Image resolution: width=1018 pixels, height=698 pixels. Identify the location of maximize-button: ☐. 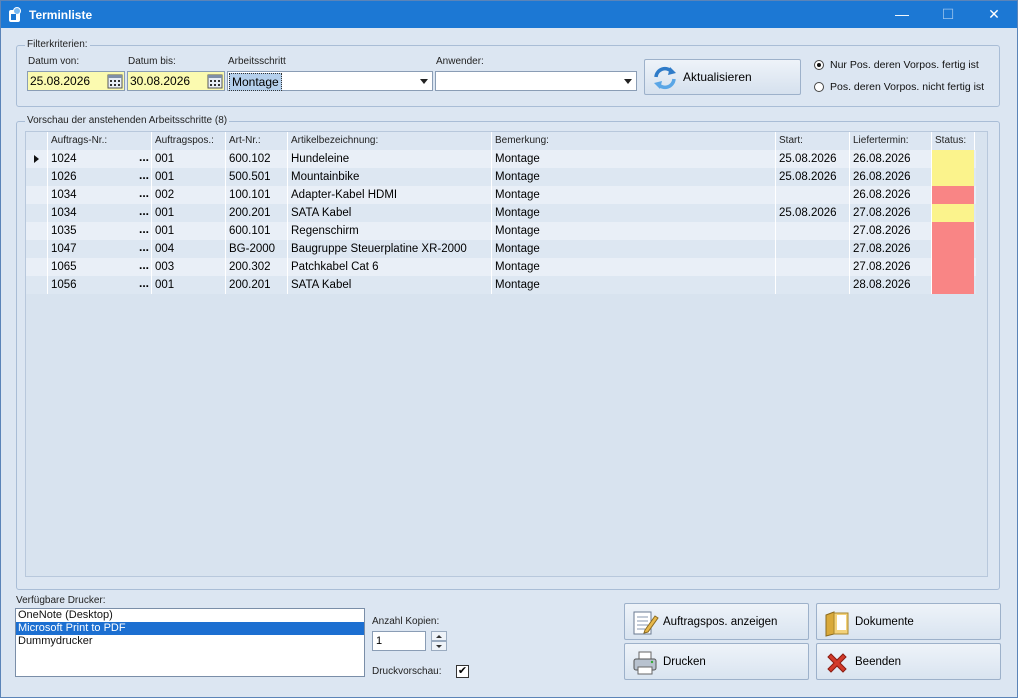
(948, 14).